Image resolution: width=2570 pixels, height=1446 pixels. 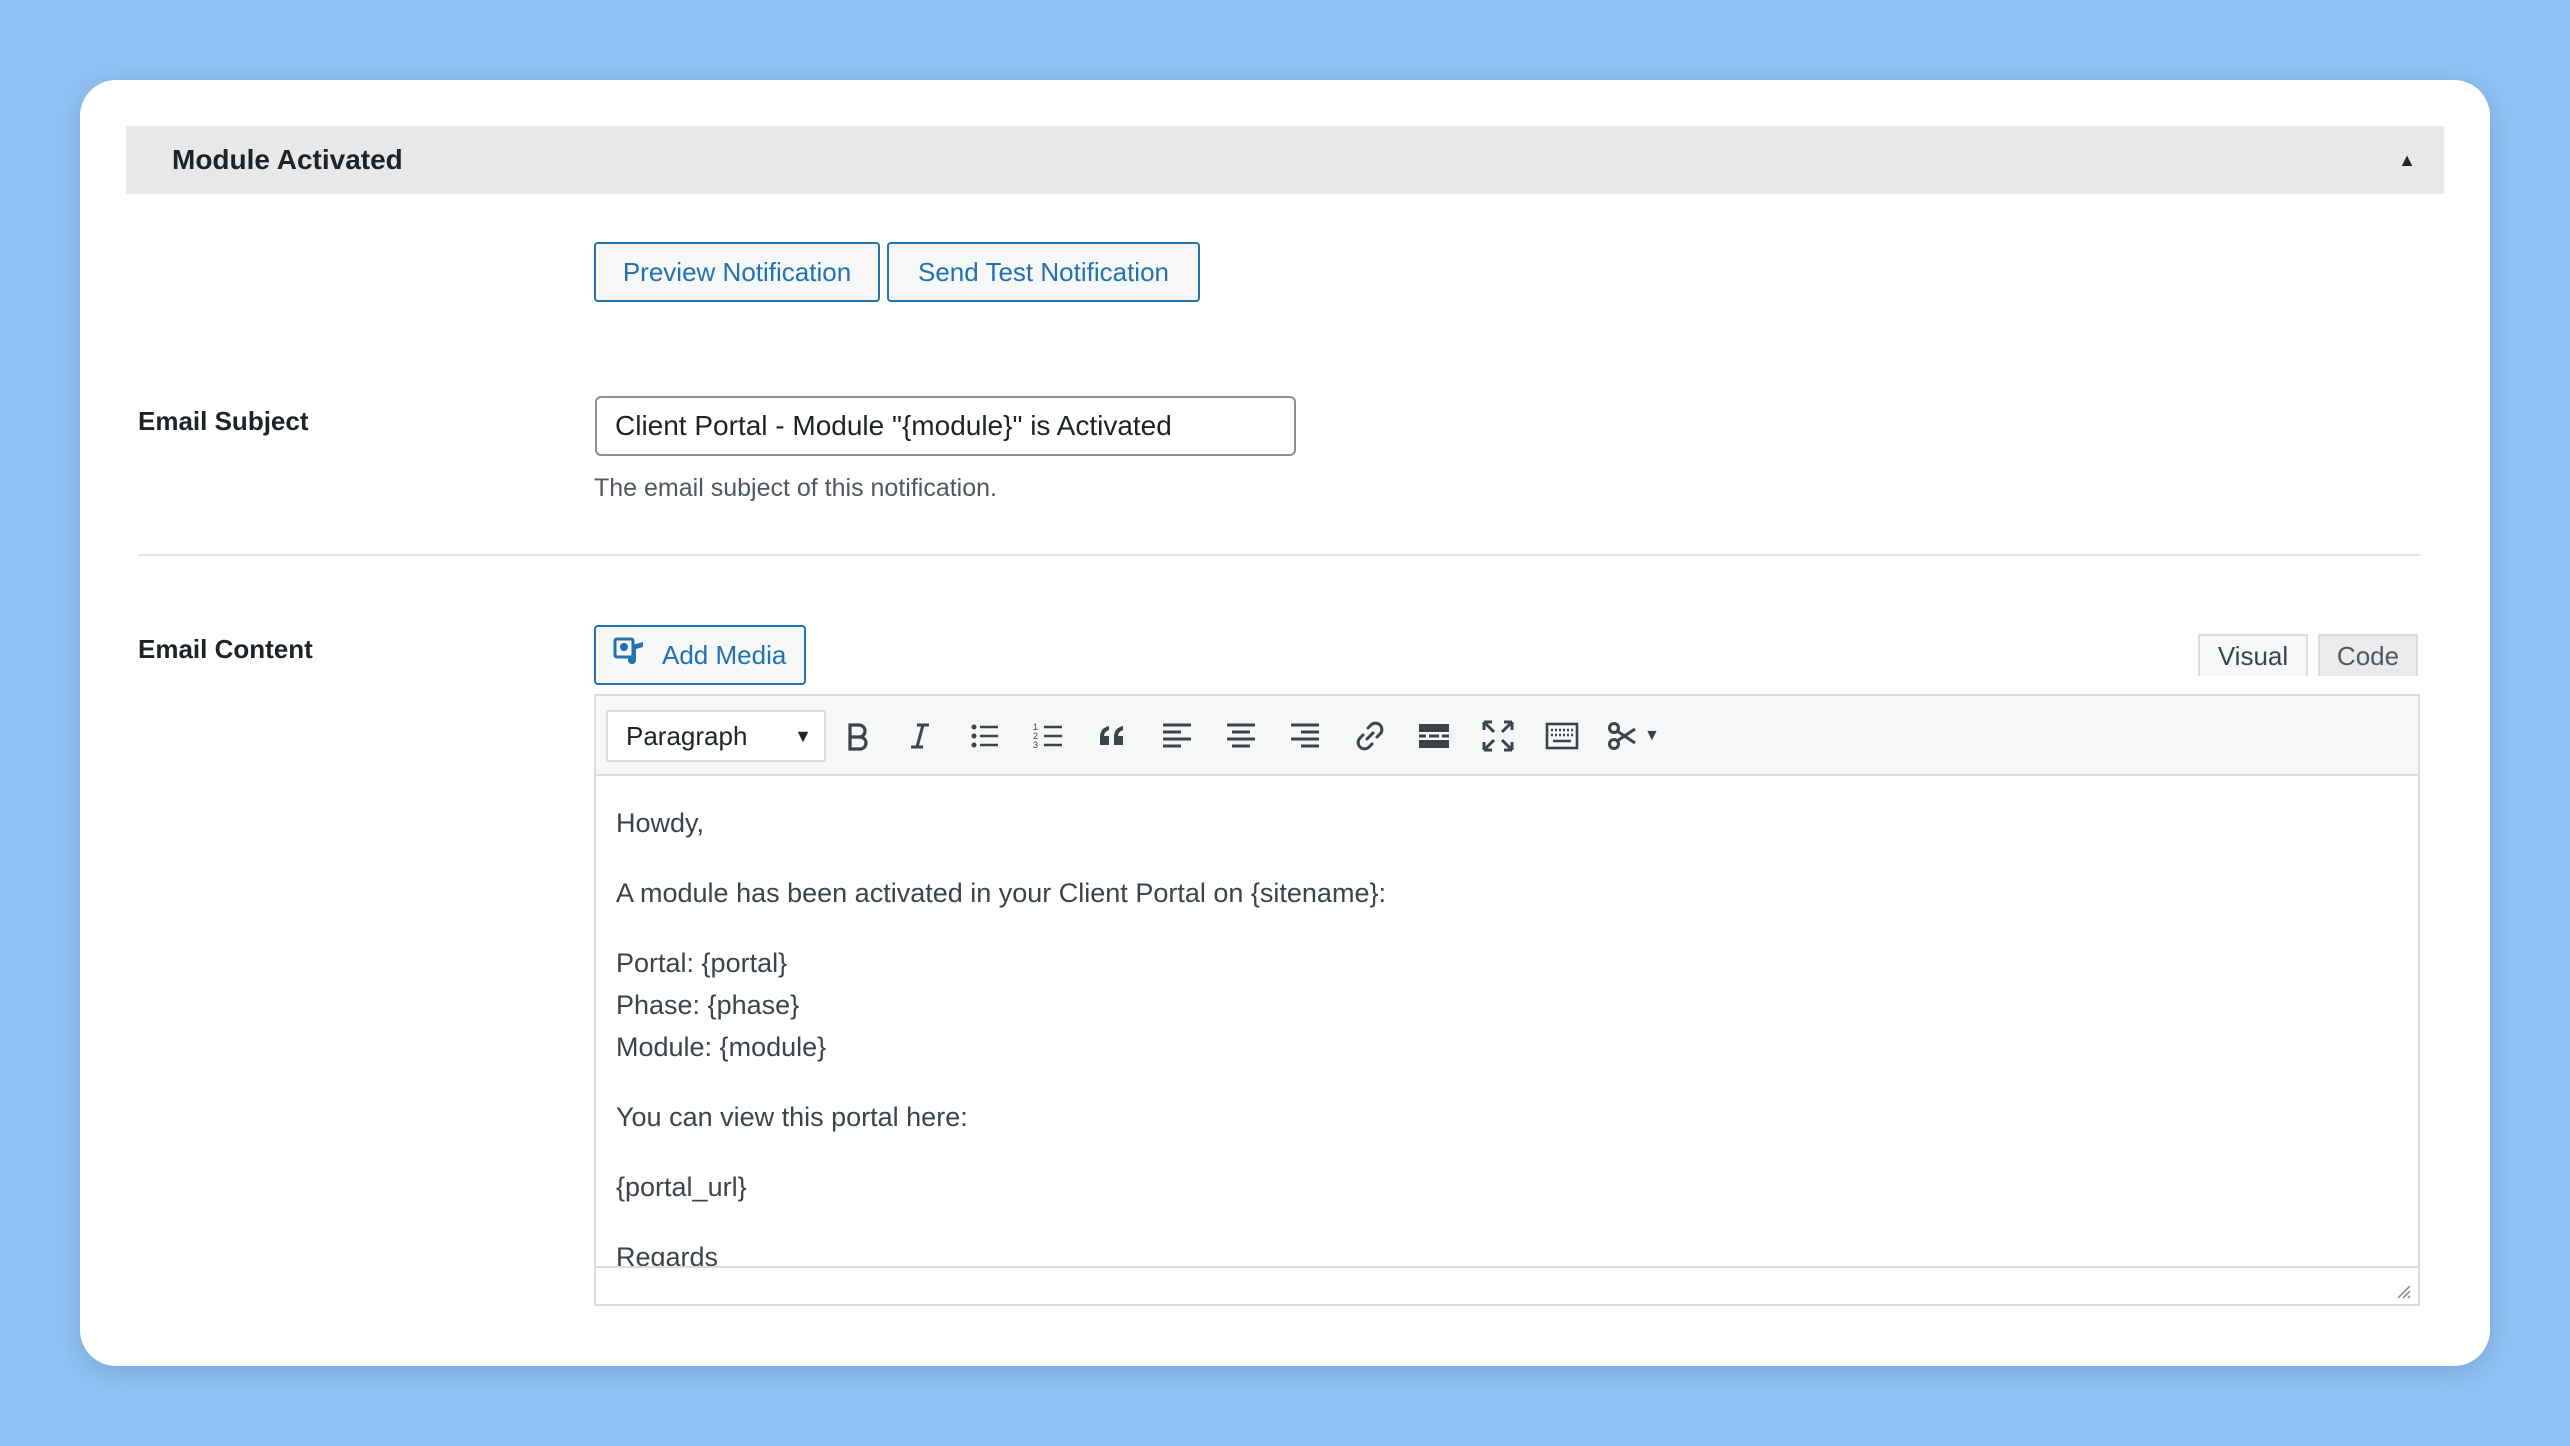 What do you see at coordinates (2403, 1291) in the screenshot?
I see `resize-handle-icon` at bounding box center [2403, 1291].